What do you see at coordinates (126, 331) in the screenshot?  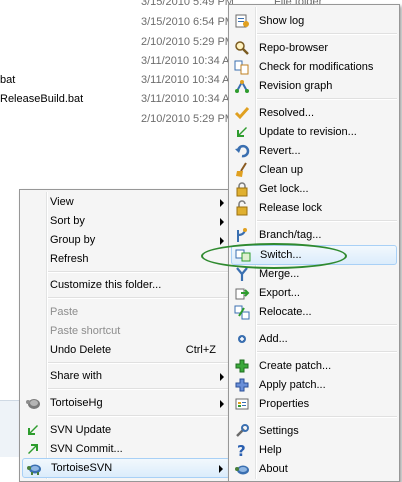 I see `menu-item-paste-shortcut: Paste shortcut` at bounding box center [126, 331].